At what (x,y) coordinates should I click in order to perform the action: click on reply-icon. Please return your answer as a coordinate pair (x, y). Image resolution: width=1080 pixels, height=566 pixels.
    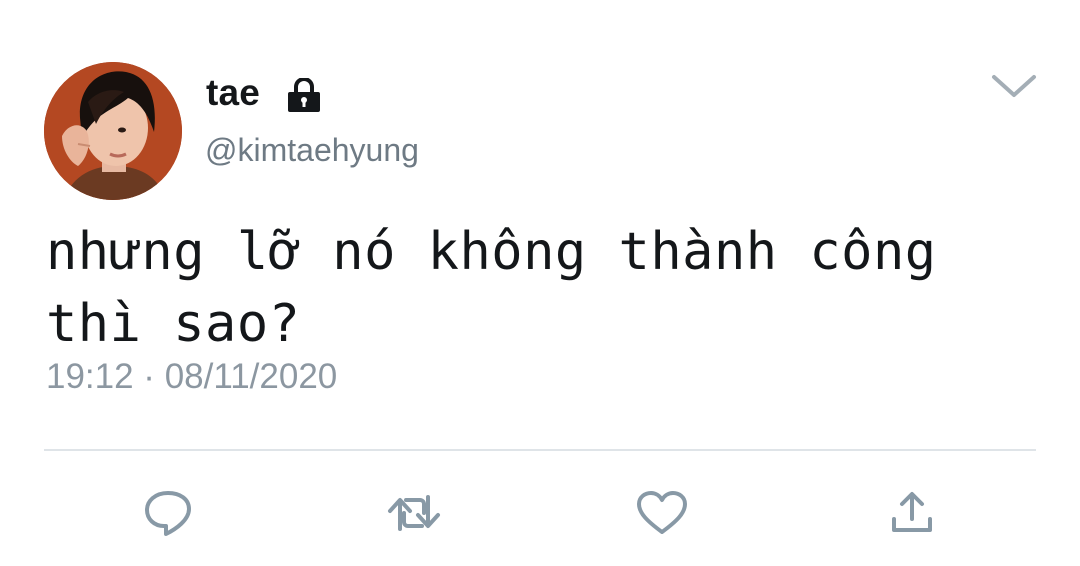
    Looking at the image, I should click on (168, 513).